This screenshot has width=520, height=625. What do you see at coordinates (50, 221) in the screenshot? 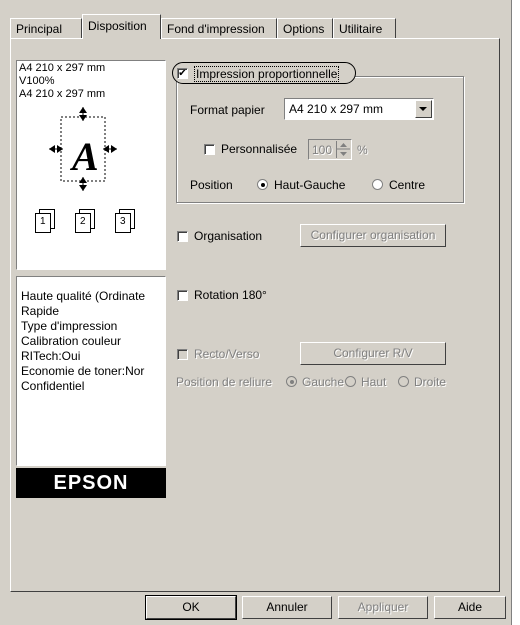
I see `page-copy-icon: 1` at bounding box center [50, 221].